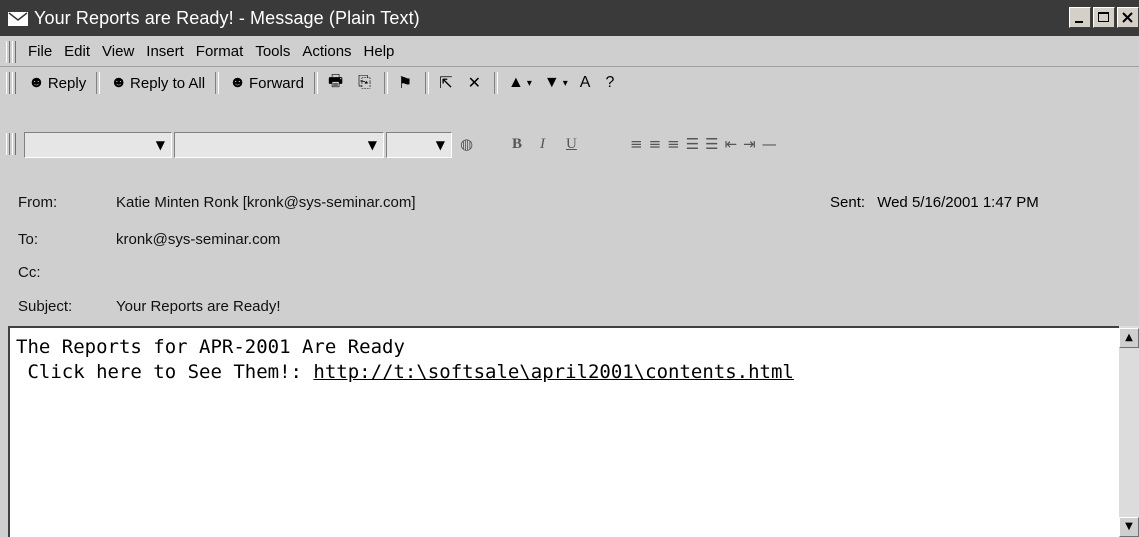 This screenshot has width=1139, height=537. Describe the element at coordinates (165, 51) in the screenshot. I see `menu-insert: Insert` at that location.